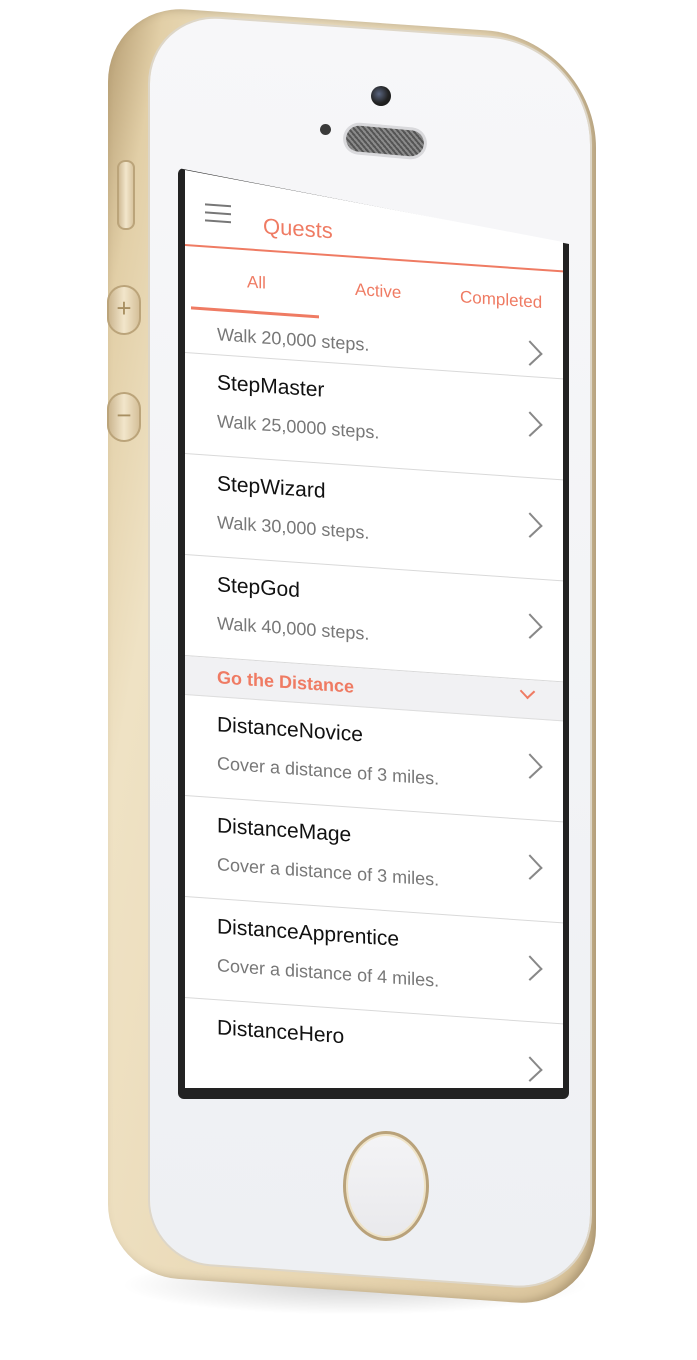  I want to click on quest-title: StepGod, so click(258, 588).